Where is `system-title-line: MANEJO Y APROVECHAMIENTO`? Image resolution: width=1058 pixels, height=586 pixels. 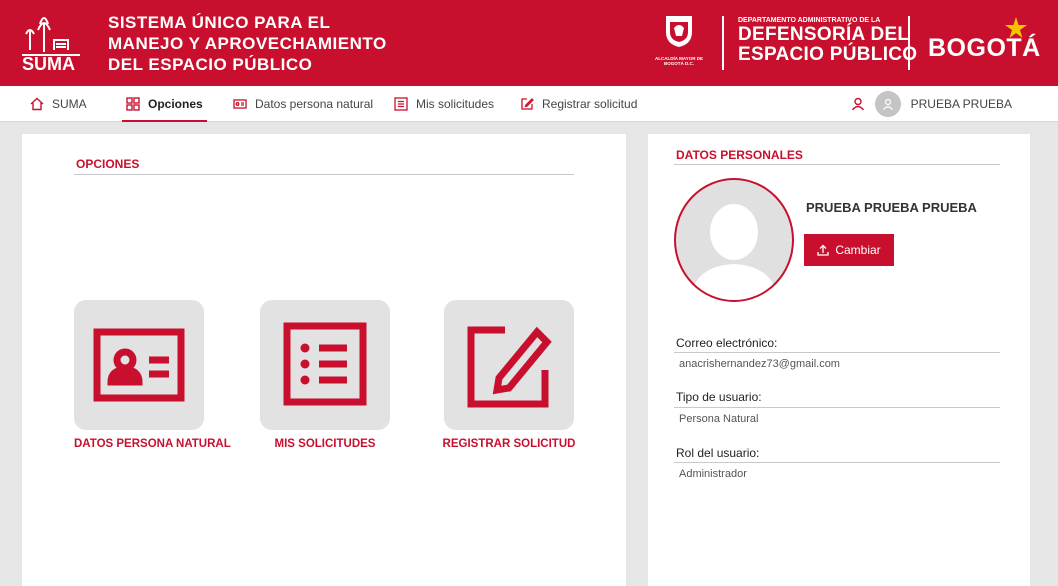 system-title-line: MANEJO Y APROVECHAMIENTO is located at coordinates (247, 43).